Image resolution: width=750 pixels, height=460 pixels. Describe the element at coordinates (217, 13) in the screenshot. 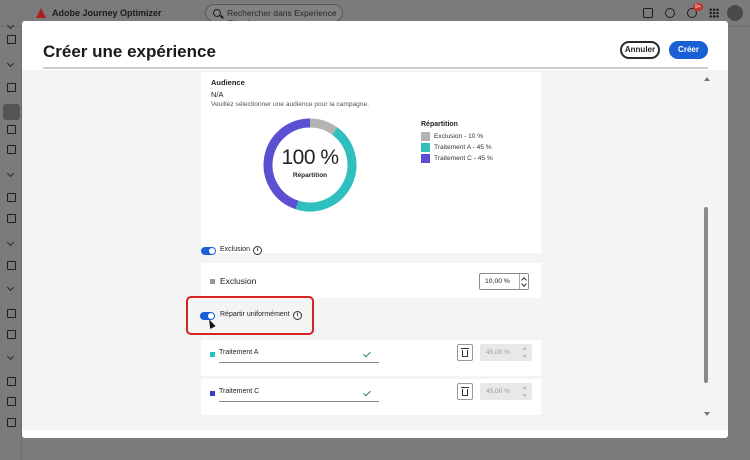

I see `search-icon` at that location.